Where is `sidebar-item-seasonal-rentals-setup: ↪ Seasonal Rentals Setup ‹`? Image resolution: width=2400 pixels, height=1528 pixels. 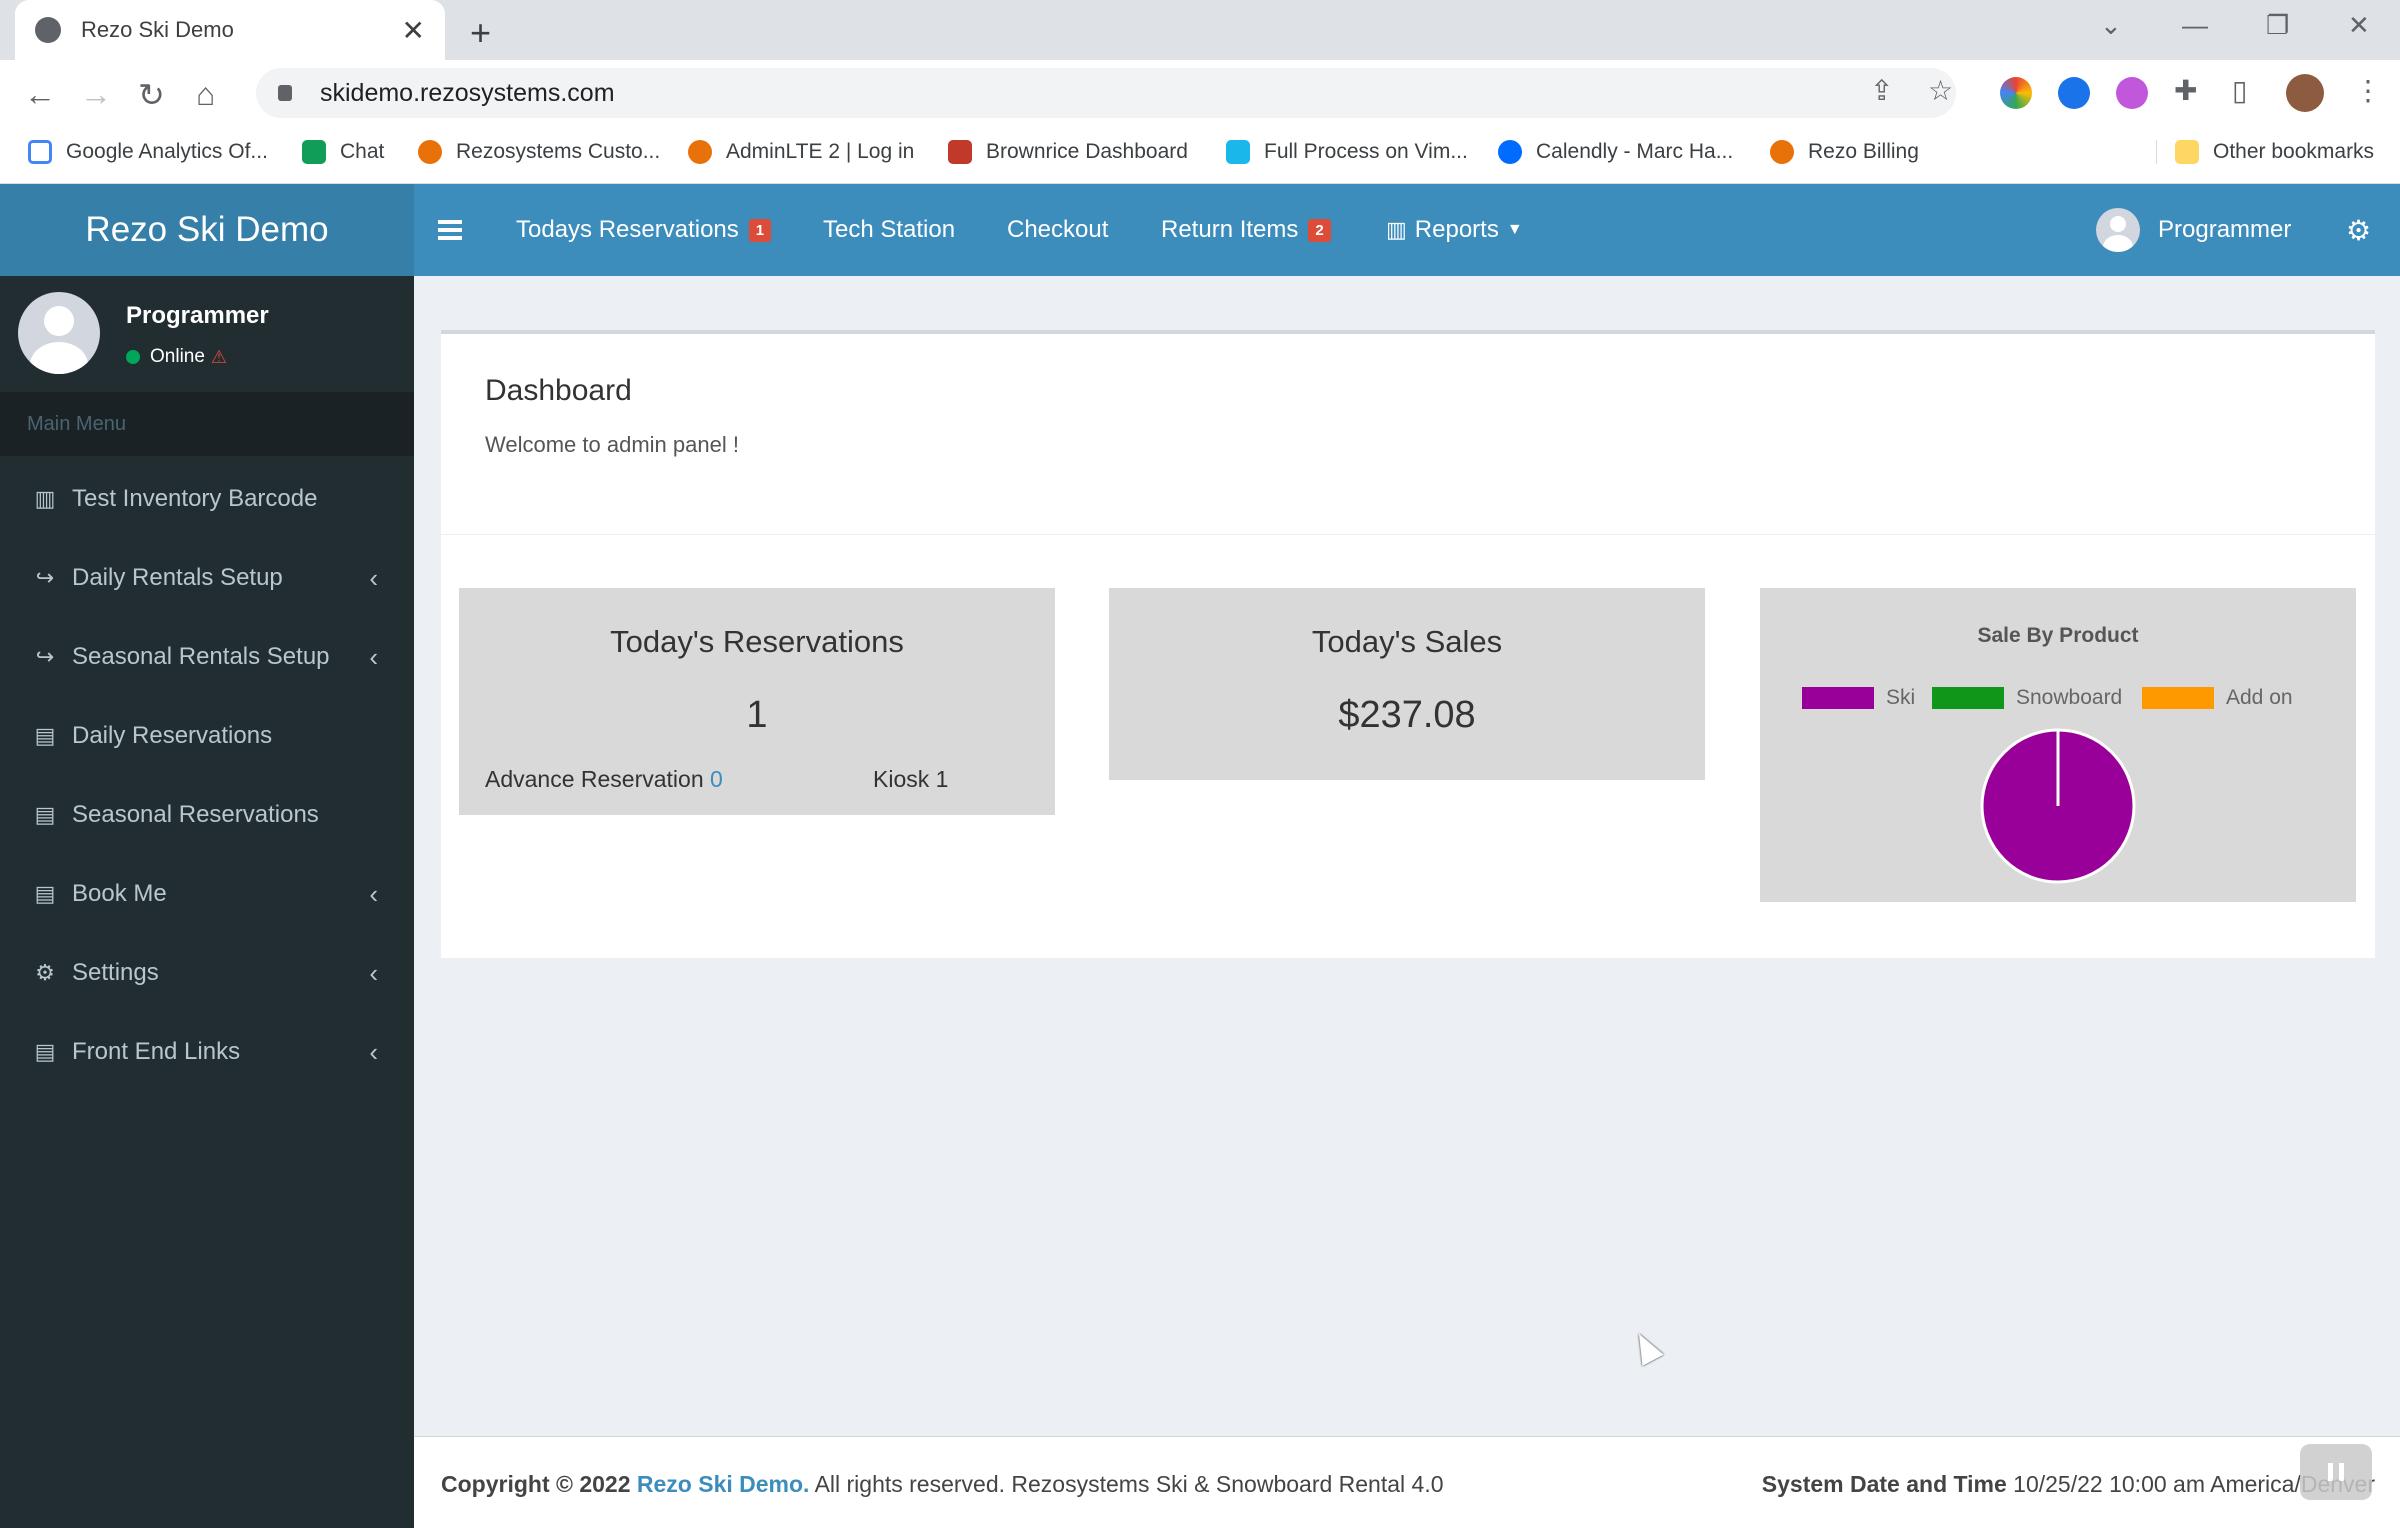 sidebar-item-seasonal-rentals-setup: ↪ Seasonal Rentals Setup ‹ is located at coordinates (207, 657).